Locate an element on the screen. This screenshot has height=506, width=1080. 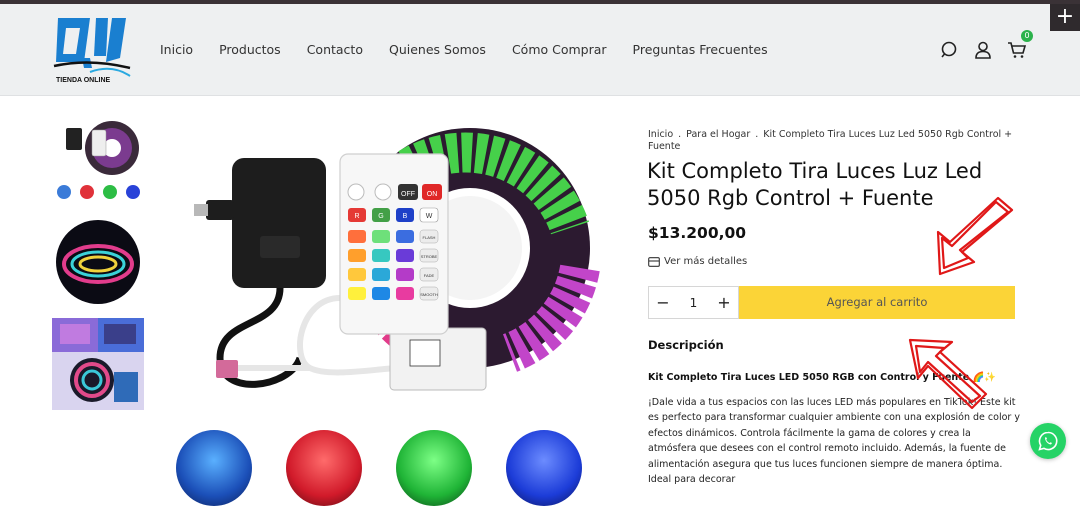
thumbnail-2-image is located at coordinates (98, 264).